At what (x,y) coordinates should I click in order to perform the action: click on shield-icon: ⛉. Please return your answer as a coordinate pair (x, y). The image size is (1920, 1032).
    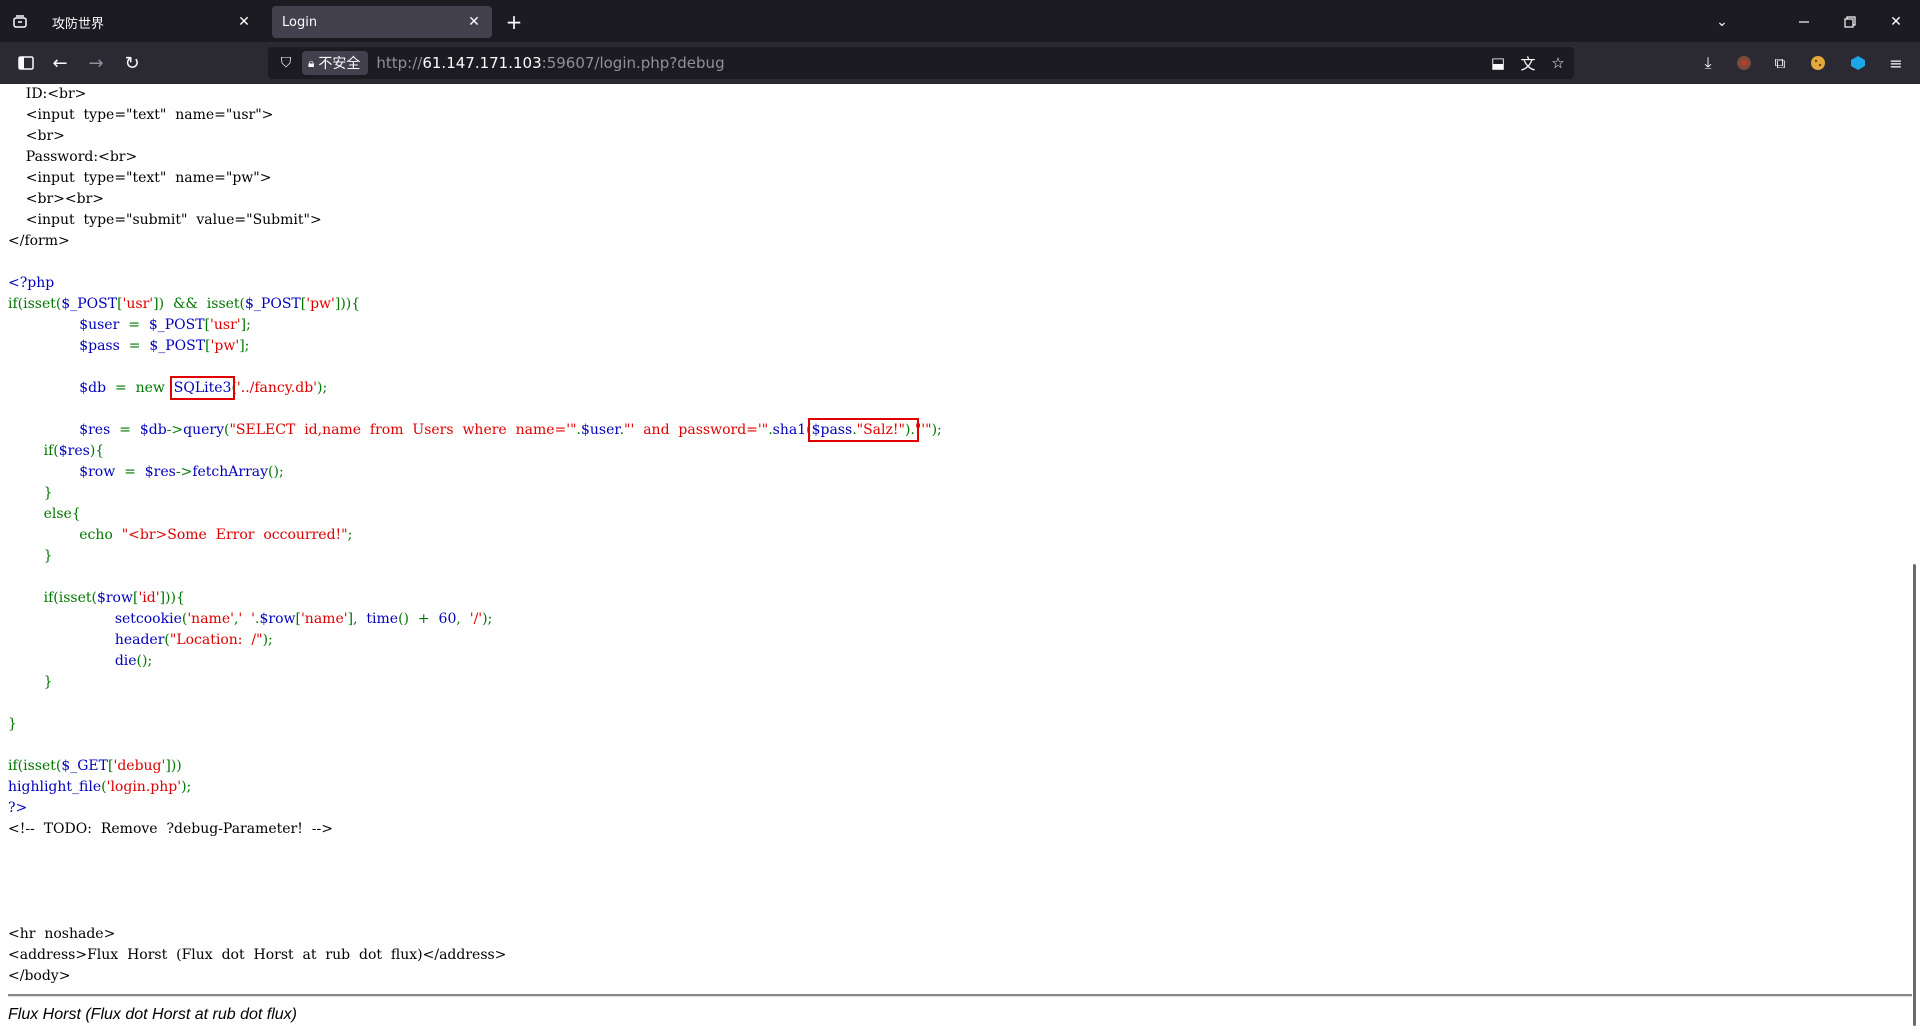
    Looking at the image, I should click on (286, 63).